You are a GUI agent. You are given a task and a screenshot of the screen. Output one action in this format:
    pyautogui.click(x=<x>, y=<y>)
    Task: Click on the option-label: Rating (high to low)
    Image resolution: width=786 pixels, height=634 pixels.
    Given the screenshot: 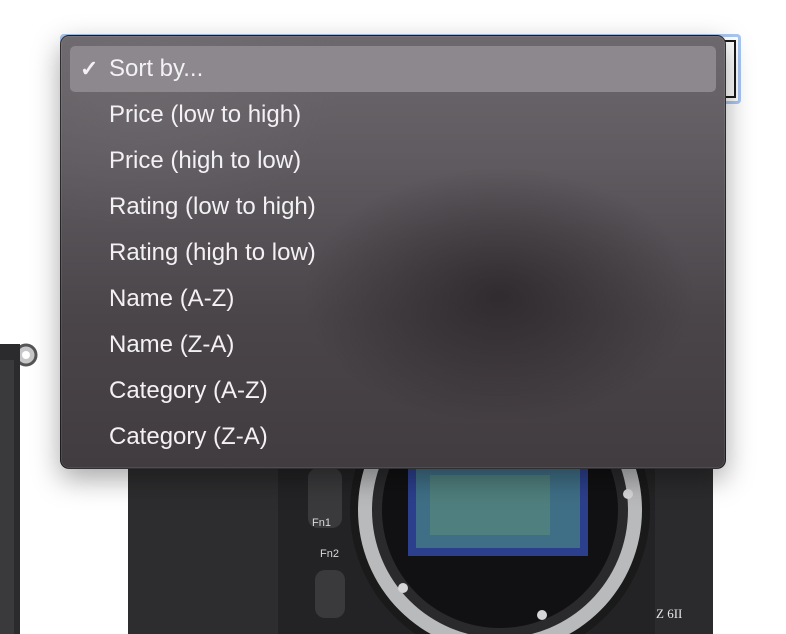 What is the action you would take?
    pyautogui.click(x=212, y=252)
    